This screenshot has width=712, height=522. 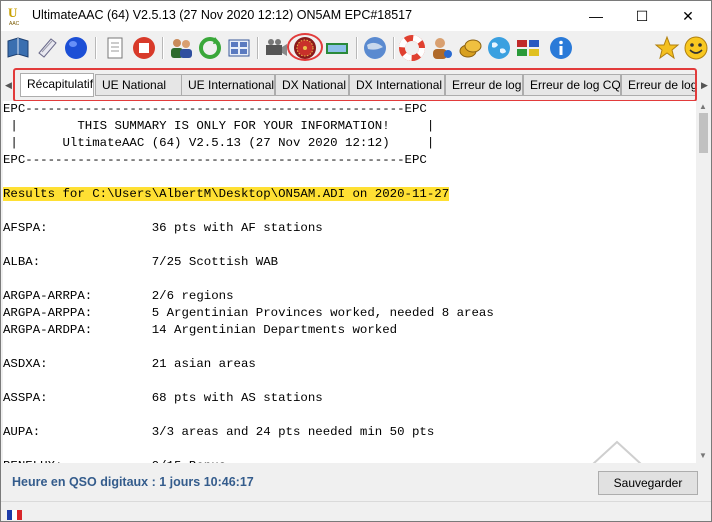 What do you see at coordinates (704, 85) in the screenshot?
I see `tab-scroll-right-icon: ▶` at bounding box center [704, 85].